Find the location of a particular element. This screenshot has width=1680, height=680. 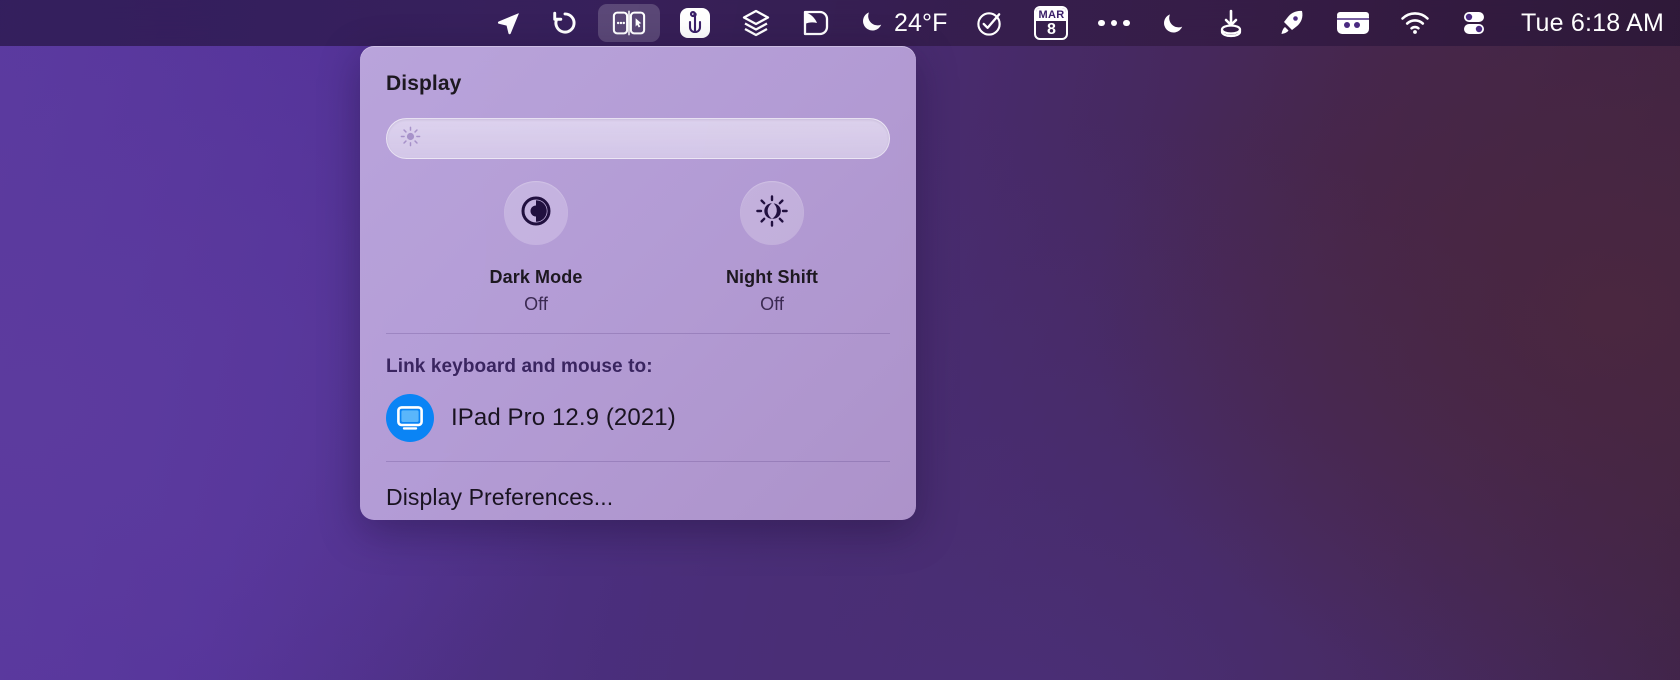

more-options-icon is located at coordinates (1114, 23).